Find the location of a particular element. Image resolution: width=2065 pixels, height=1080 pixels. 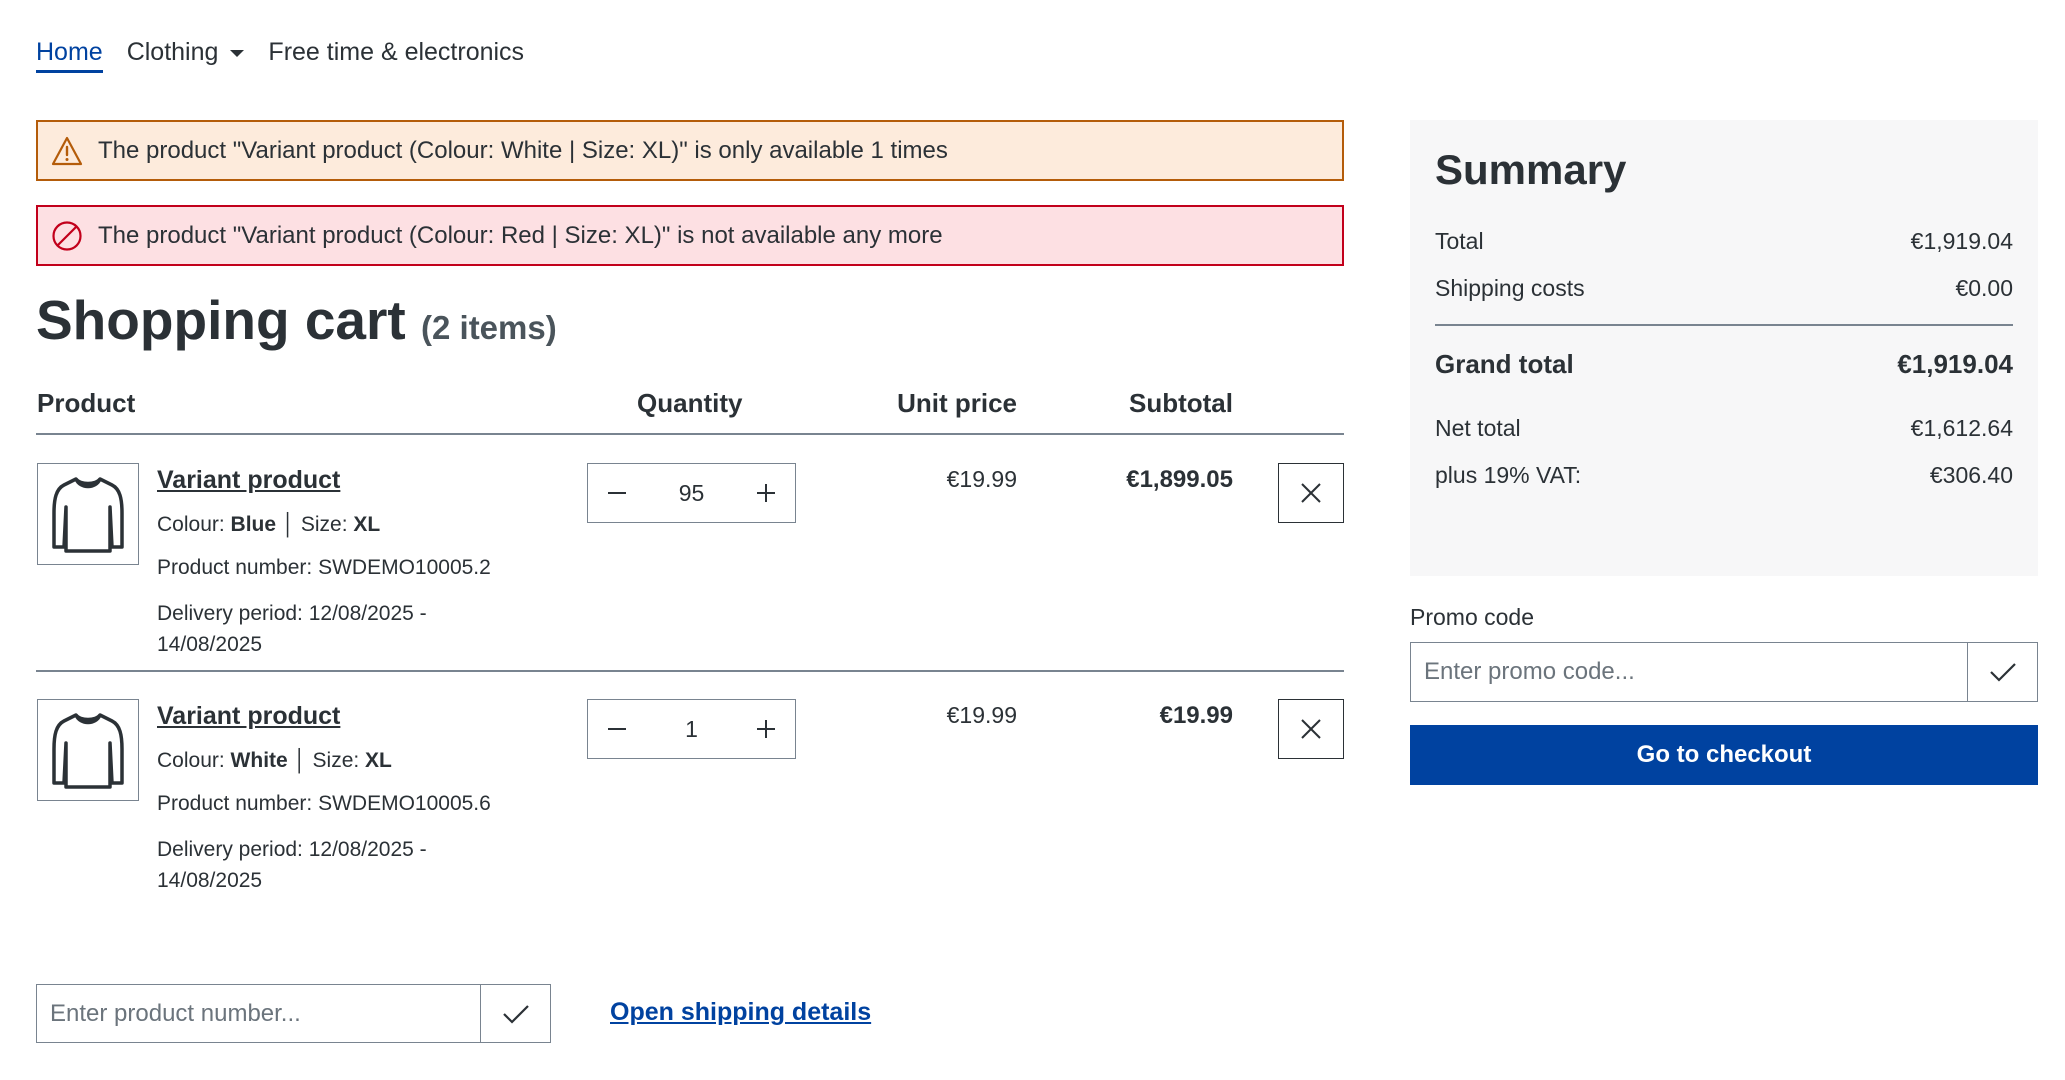

go-to-checkout-button: Go to checkout is located at coordinates (1724, 755).